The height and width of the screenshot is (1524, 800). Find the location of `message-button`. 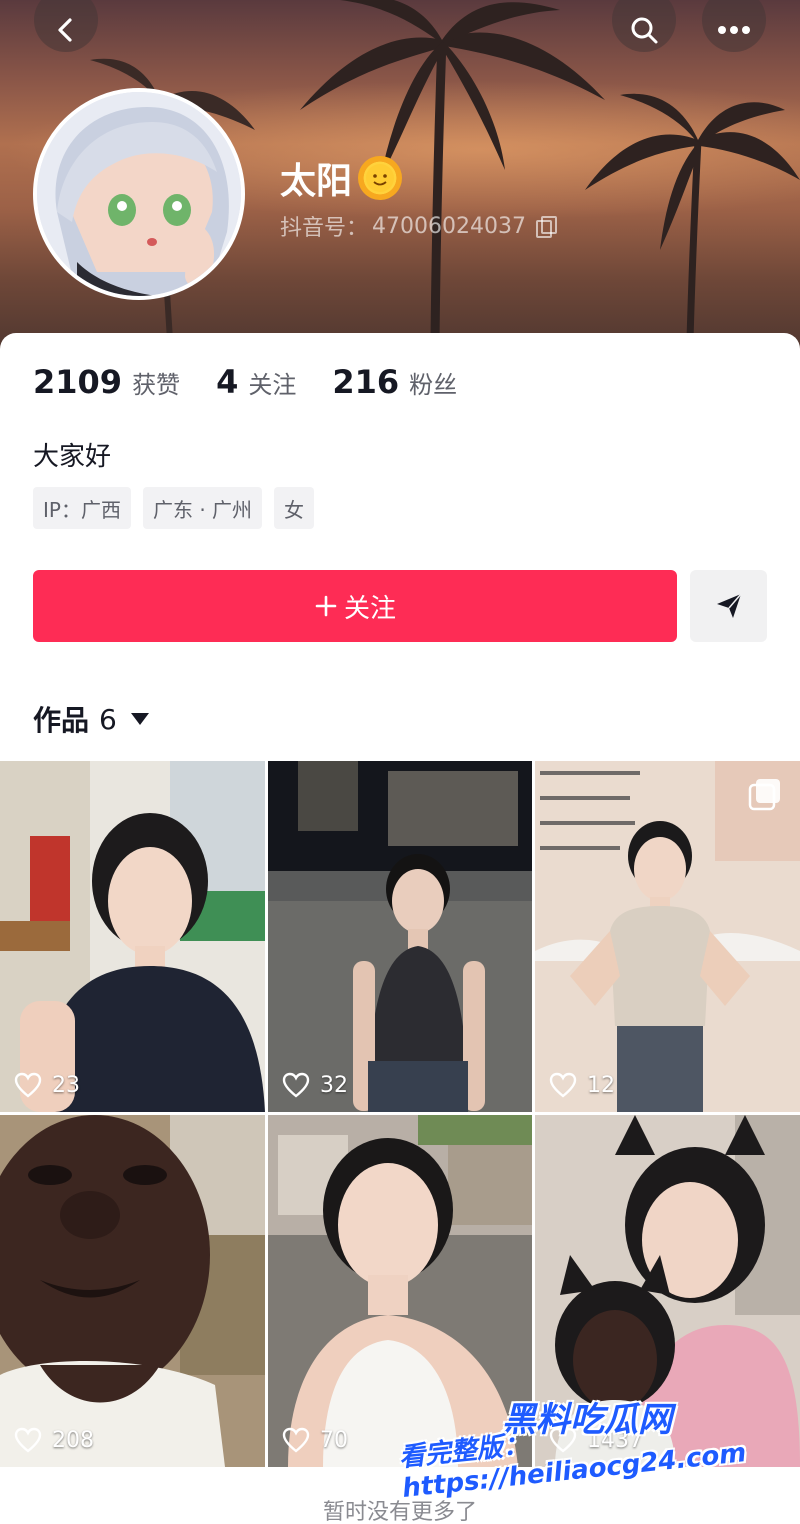

message-button is located at coordinates (728, 606).